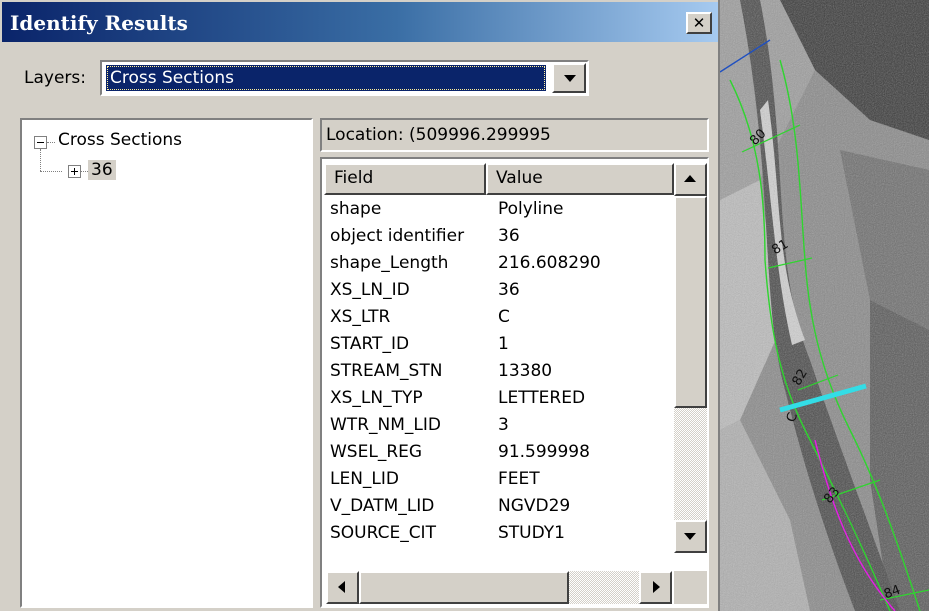 The width and height of the screenshot is (929, 611). I want to click on scroll-up-button, so click(690, 179).